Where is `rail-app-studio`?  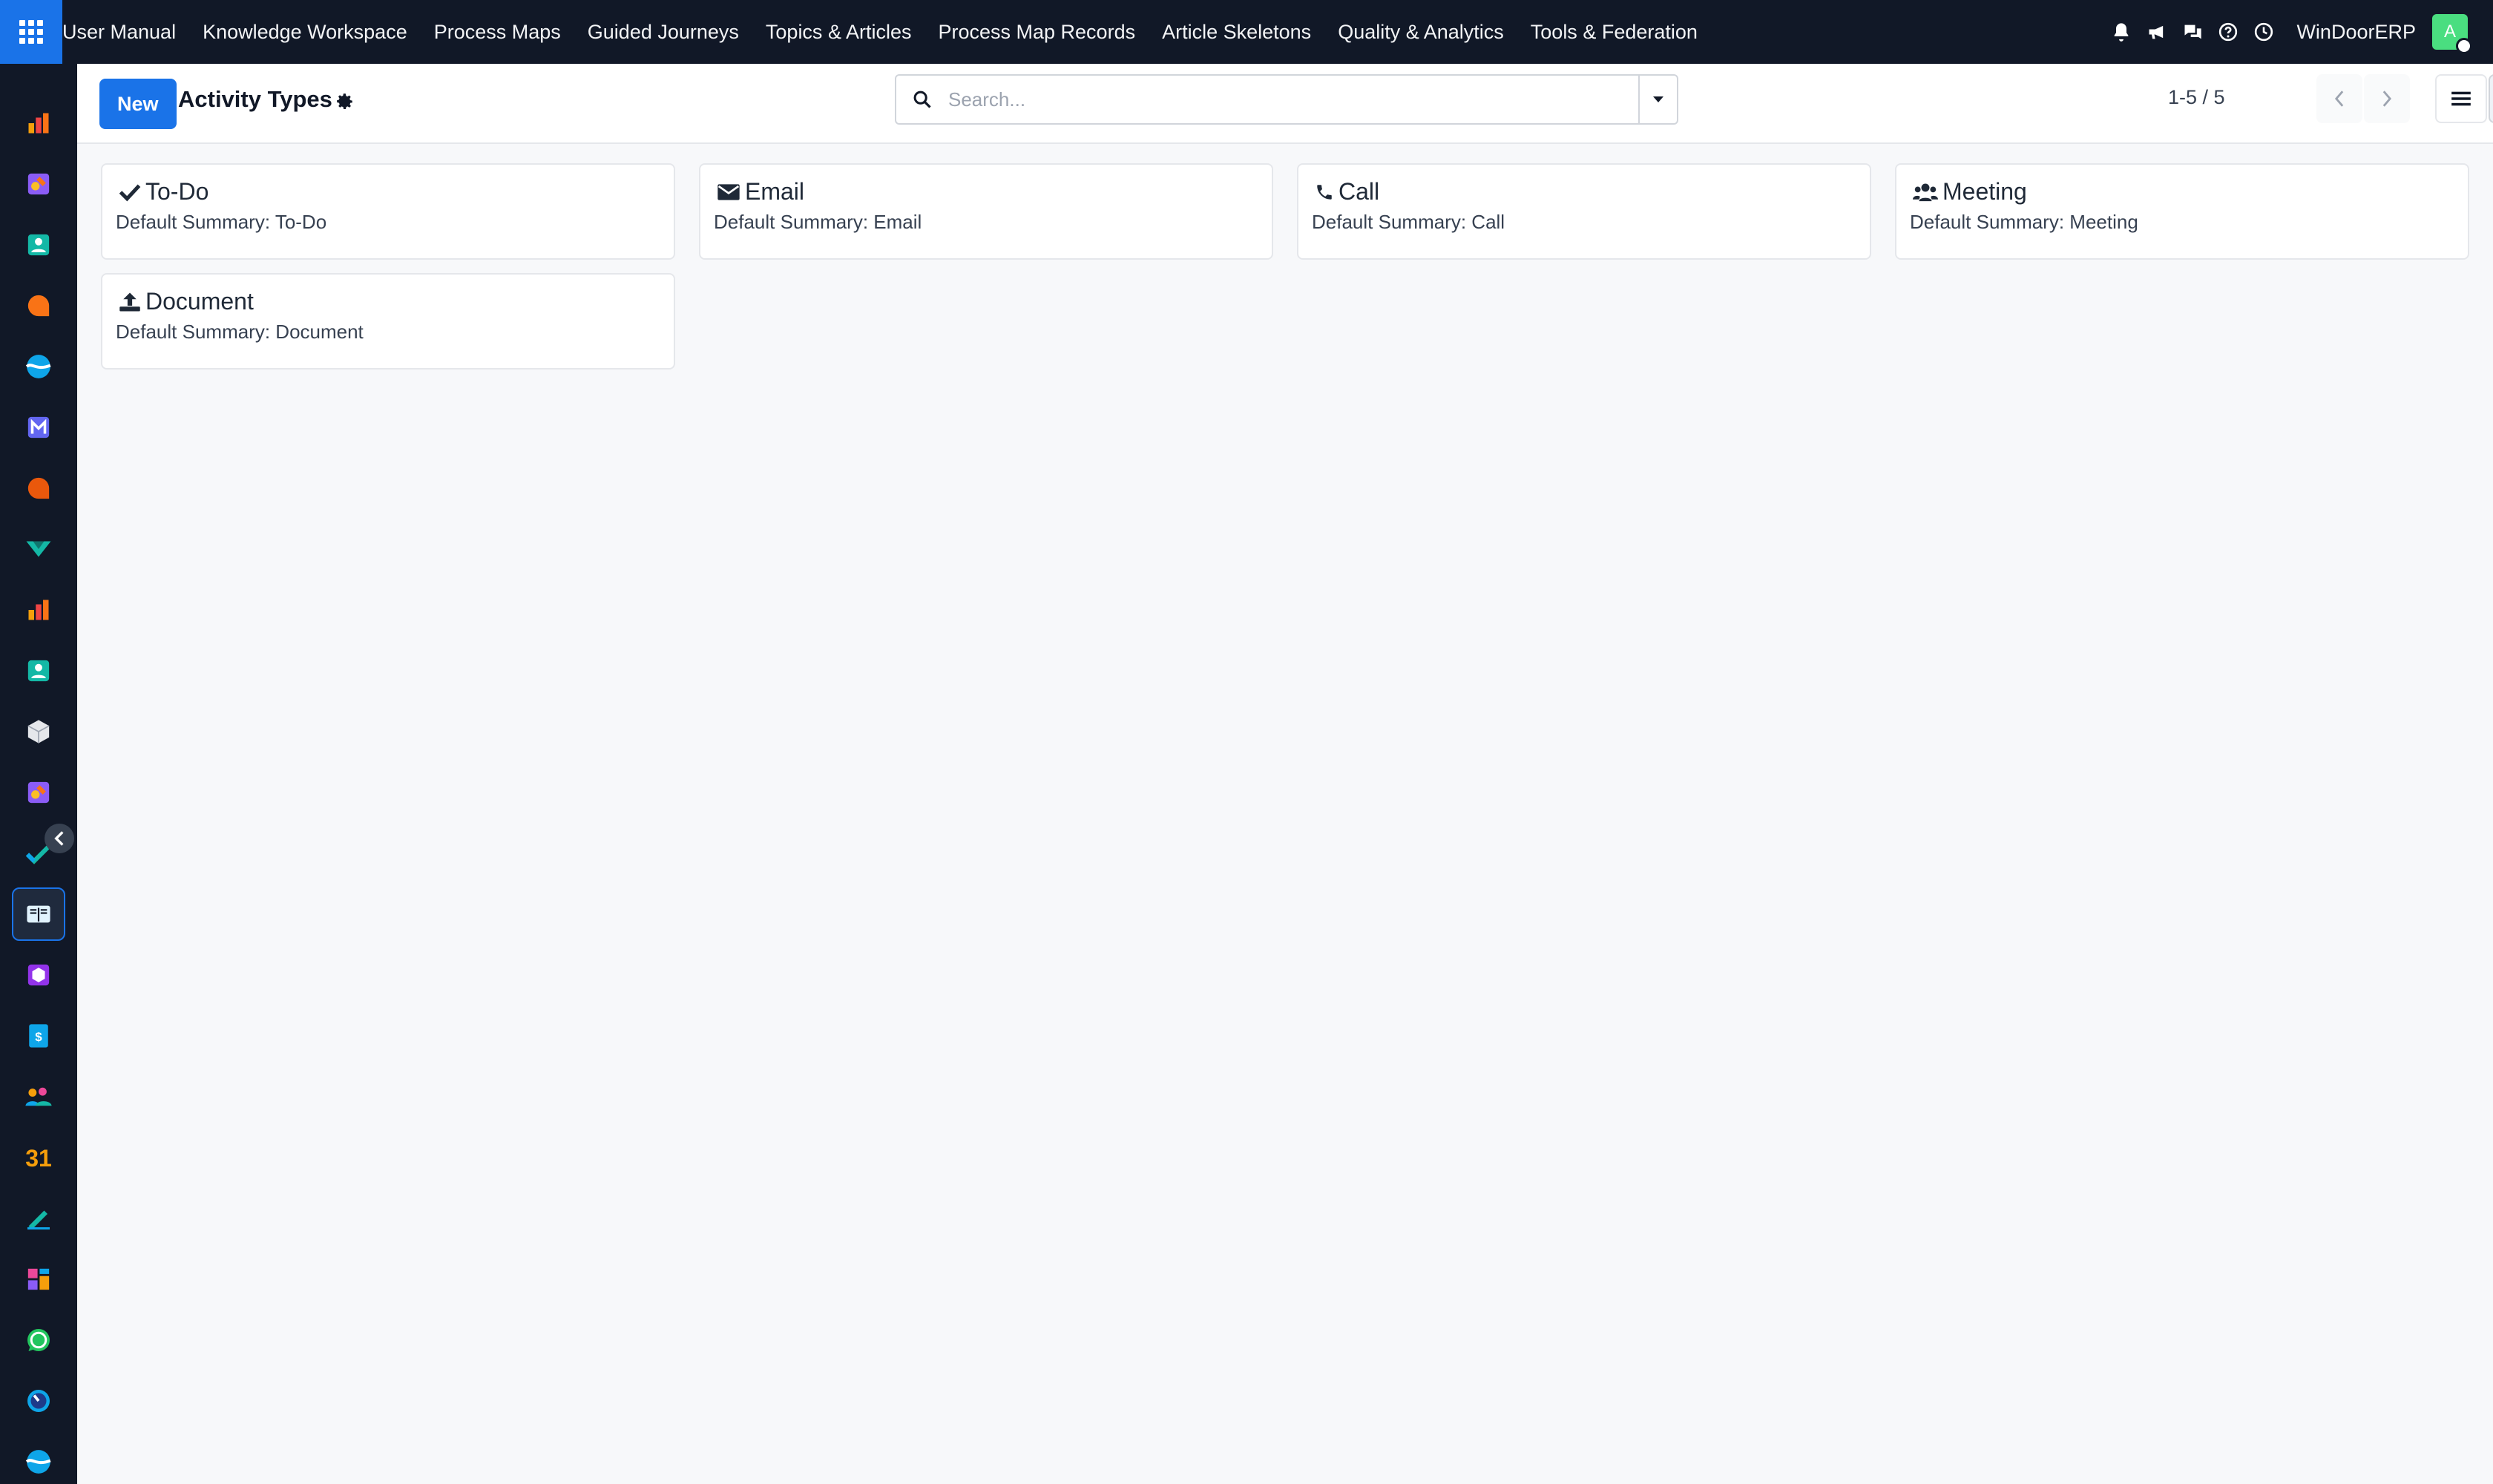
rail-app-studio is located at coordinates (38, 184).